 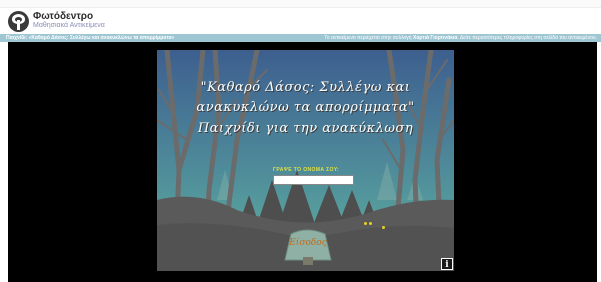 What do you see at coordinates (300, 4) in the screenshot?
I see `top-strip` at bounding box center [300, 4].